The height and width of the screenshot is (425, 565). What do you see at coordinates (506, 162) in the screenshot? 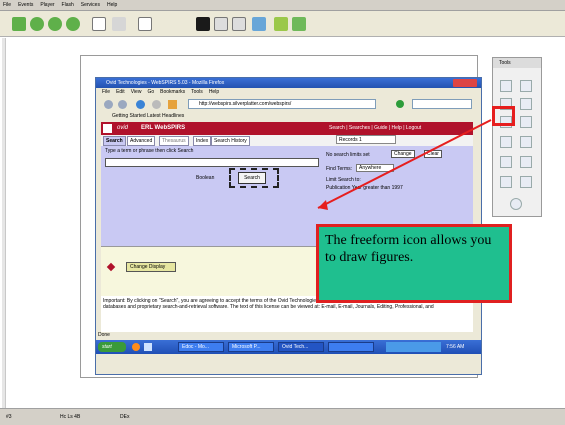
I see `image-tool-icon` at bounding box center [506, 162].